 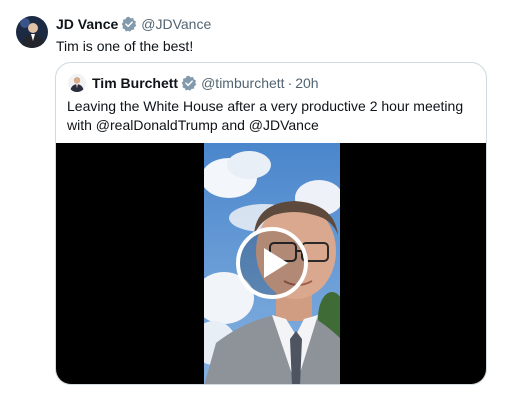 I want to click on quoted-author-avatar, so click(x=77, y=83).